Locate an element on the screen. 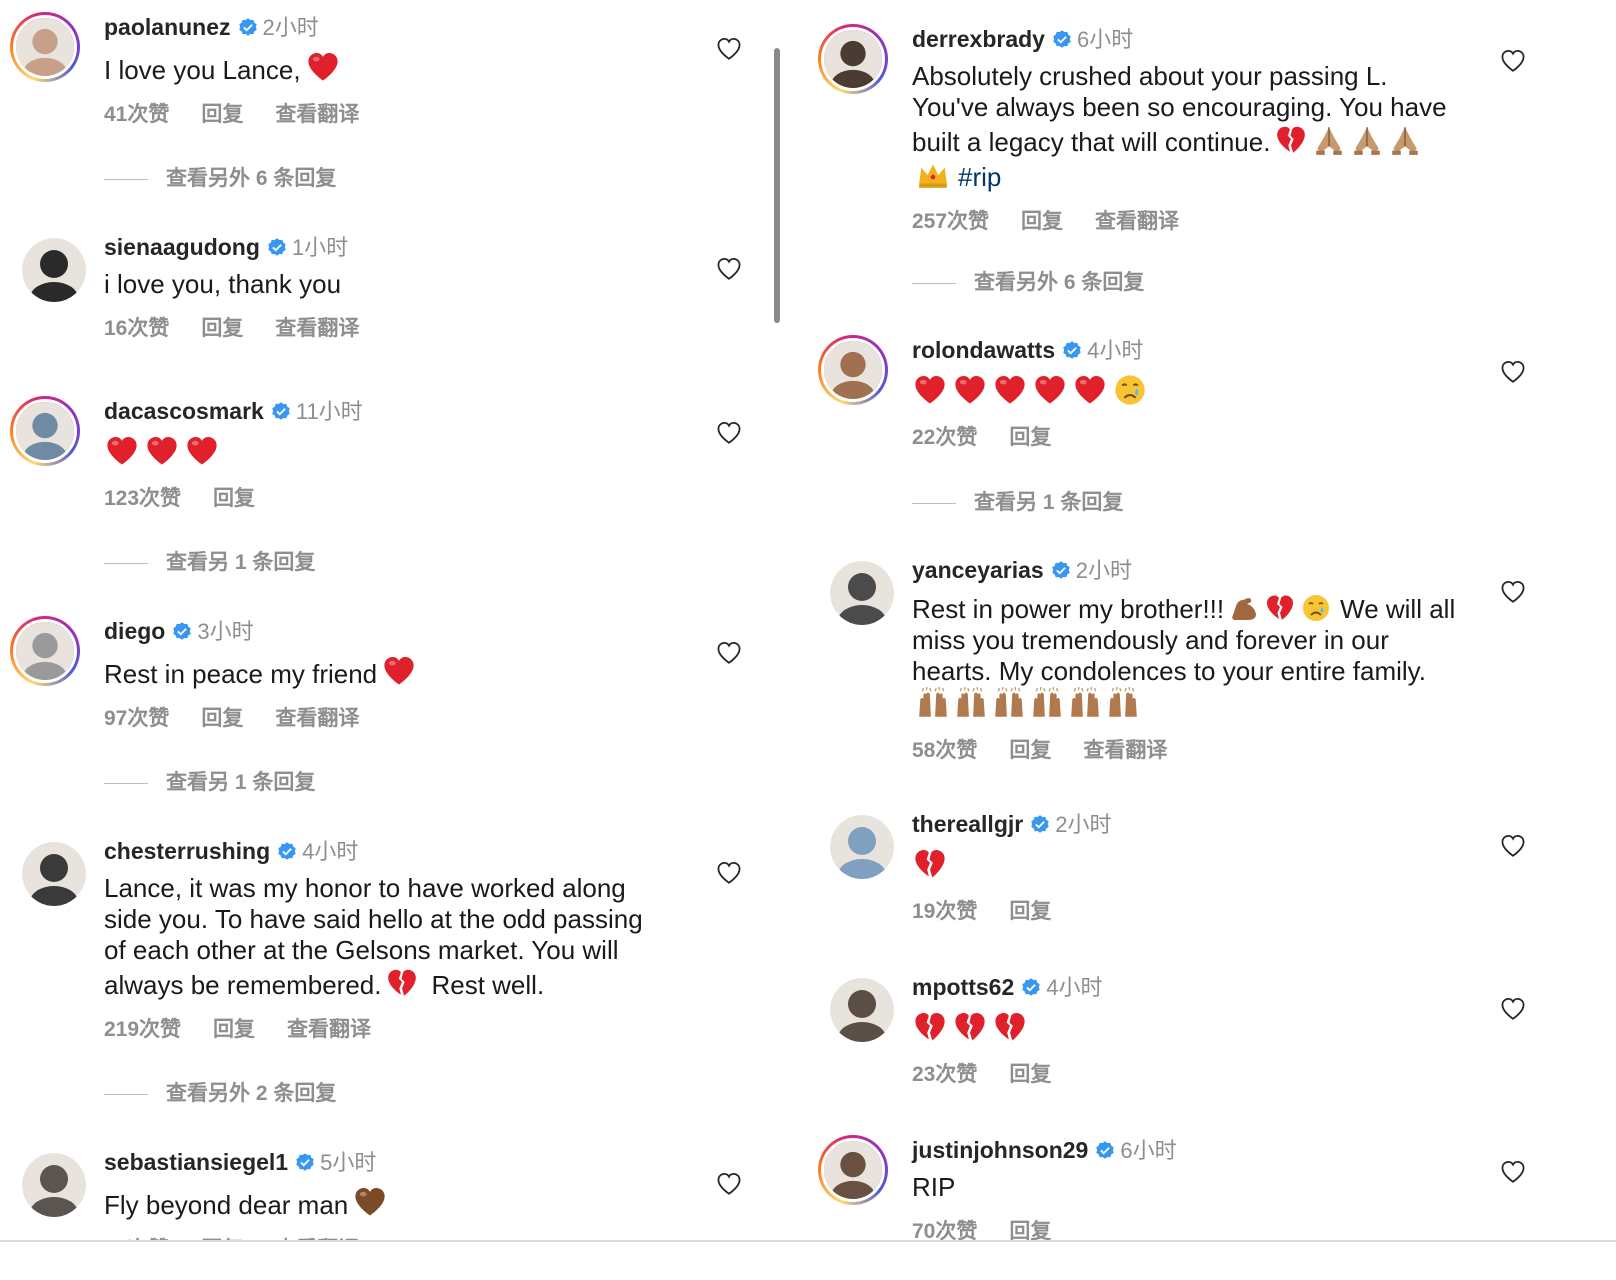 Image resolution: width=1616 pixels, height=1280 pixels. username-link: justinjohnson29 is located at coordinates (1000, 1150).